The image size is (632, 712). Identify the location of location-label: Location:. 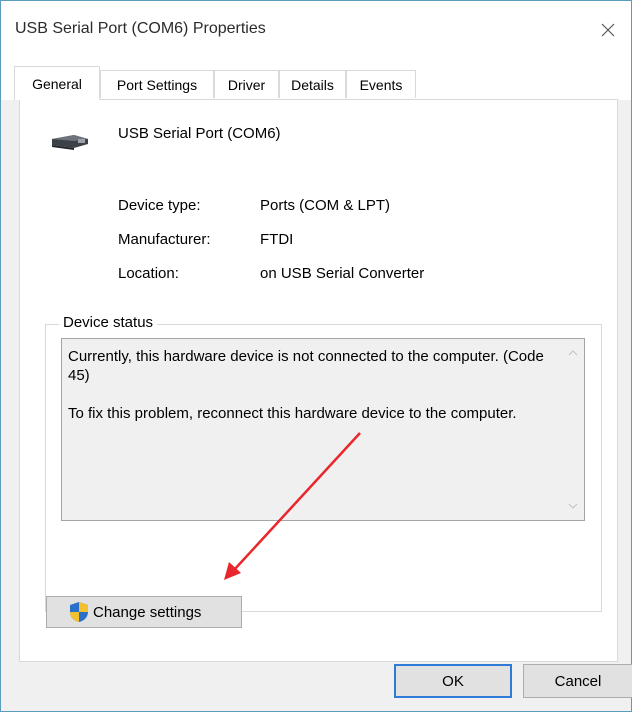
(148, 273).